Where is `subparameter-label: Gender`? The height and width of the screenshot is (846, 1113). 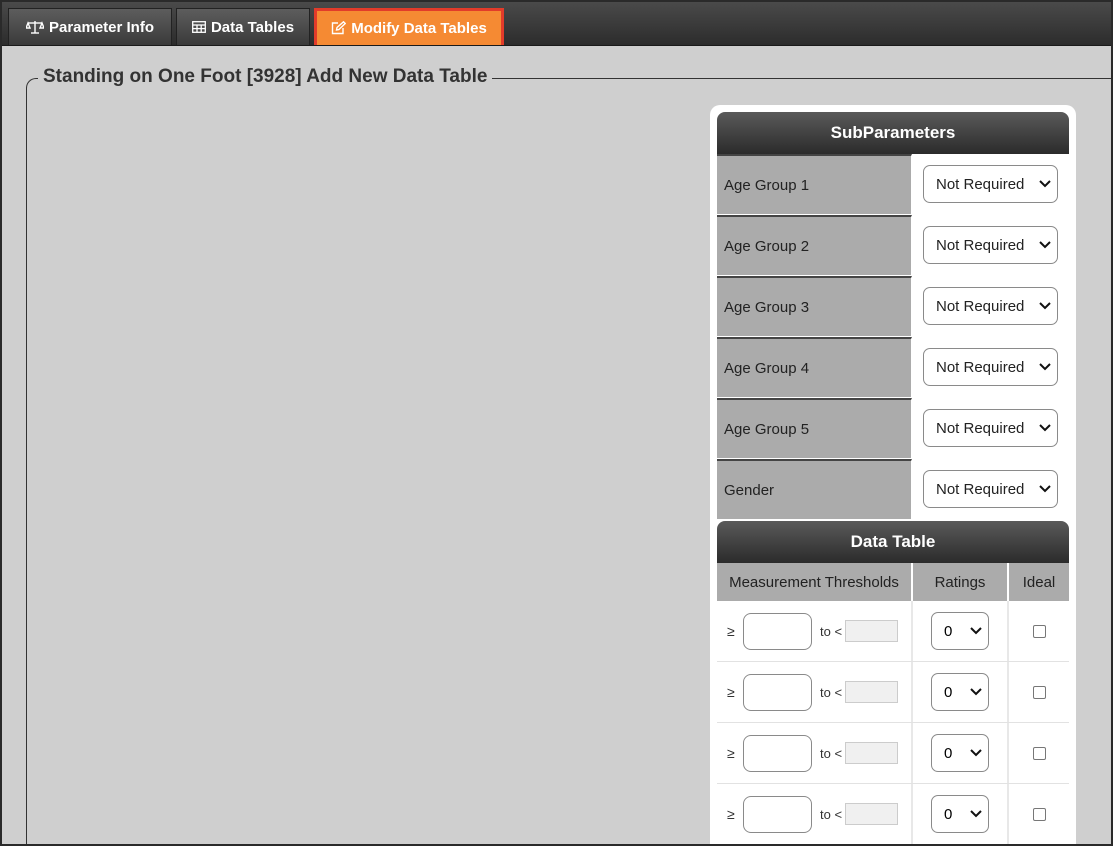
subparameter-label: Gender is located at coordinates (814, 489).